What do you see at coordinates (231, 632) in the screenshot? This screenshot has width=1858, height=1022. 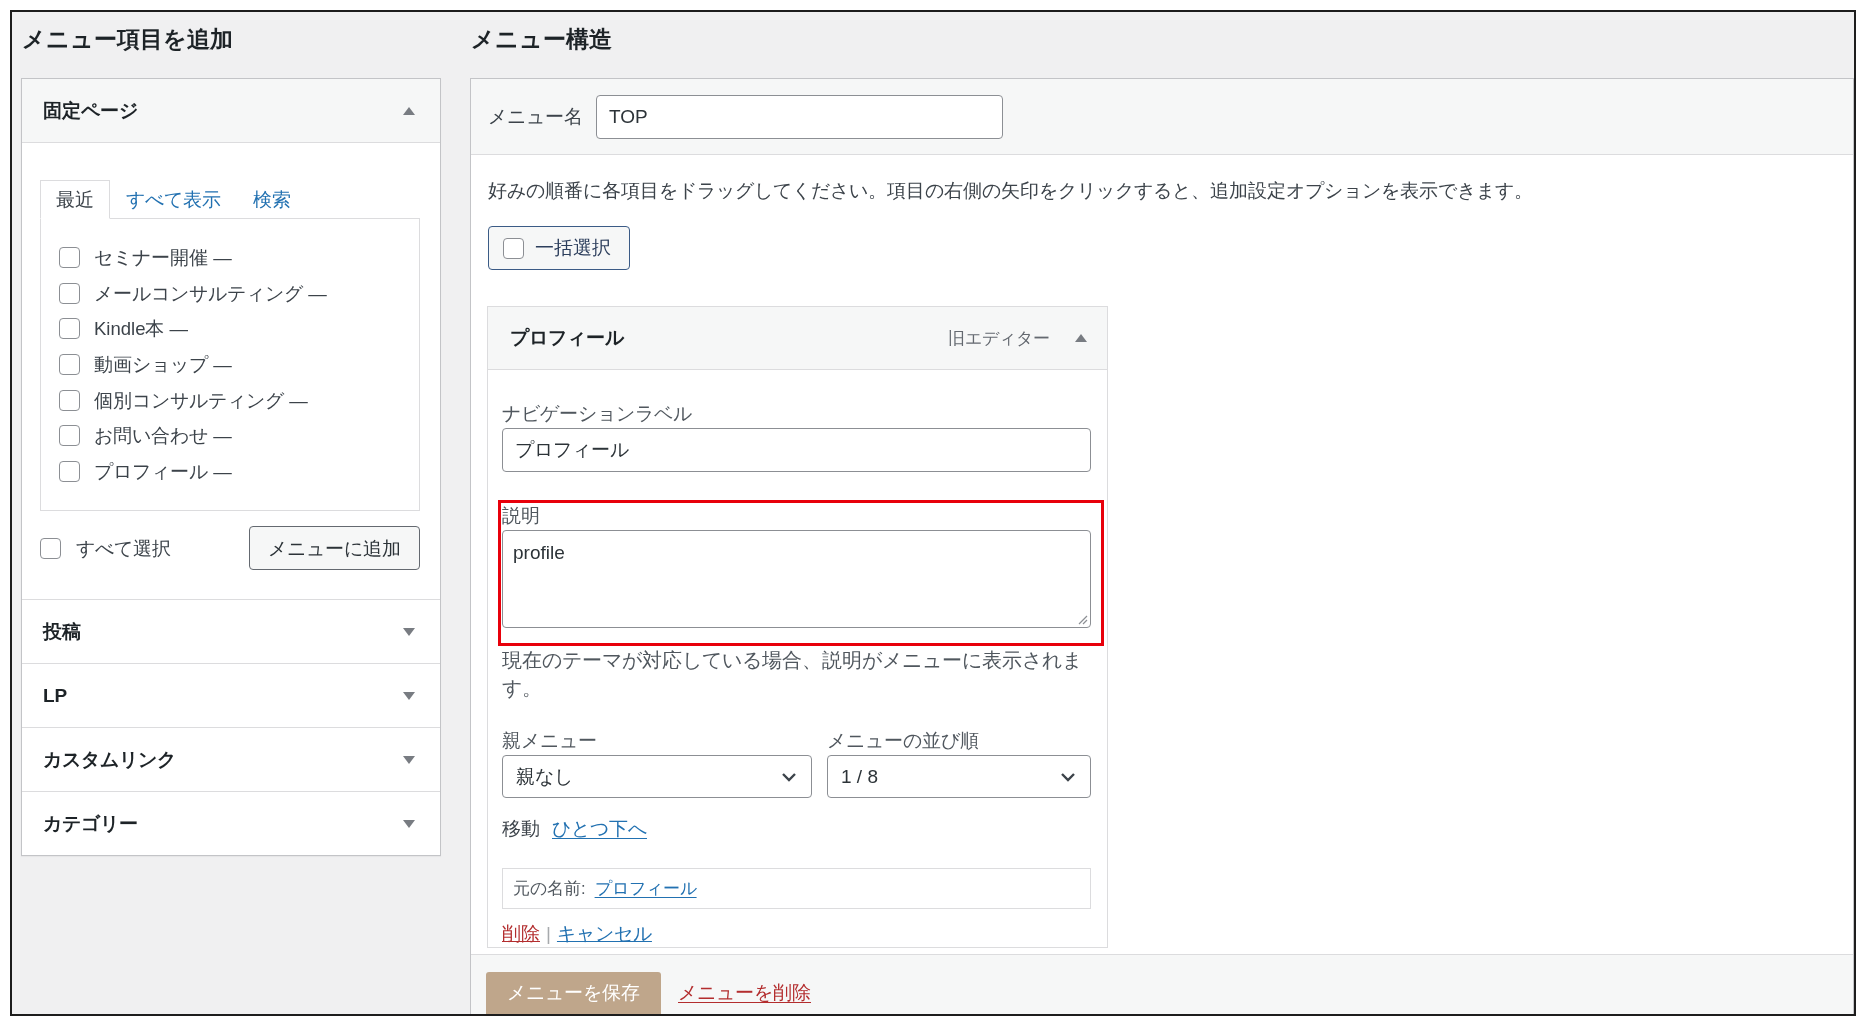 I see `accordion-header: 投稿` at bounding box center [231, 632].